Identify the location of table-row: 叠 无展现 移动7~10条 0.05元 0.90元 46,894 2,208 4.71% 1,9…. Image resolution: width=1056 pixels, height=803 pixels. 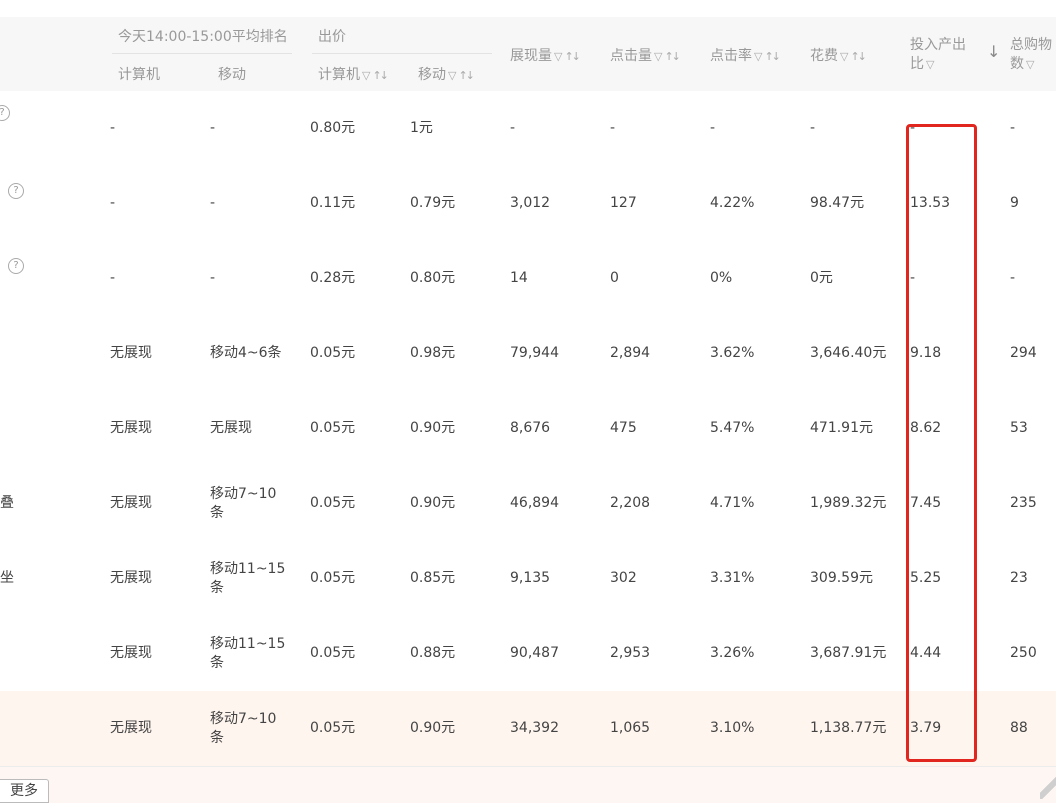
(528, 504).